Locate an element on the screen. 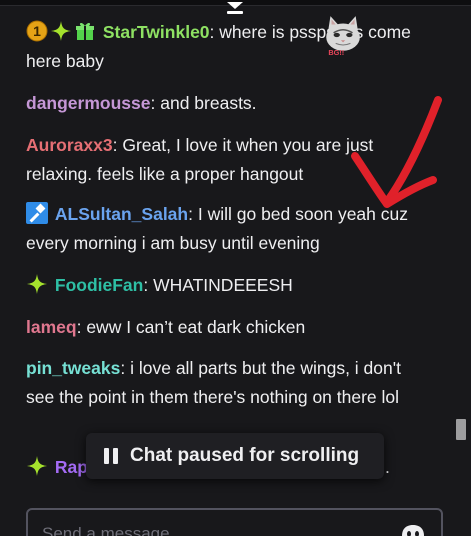 This screenshot has height=536, width=471. username: Auroraxx3 is located at coordinates (69, 145).